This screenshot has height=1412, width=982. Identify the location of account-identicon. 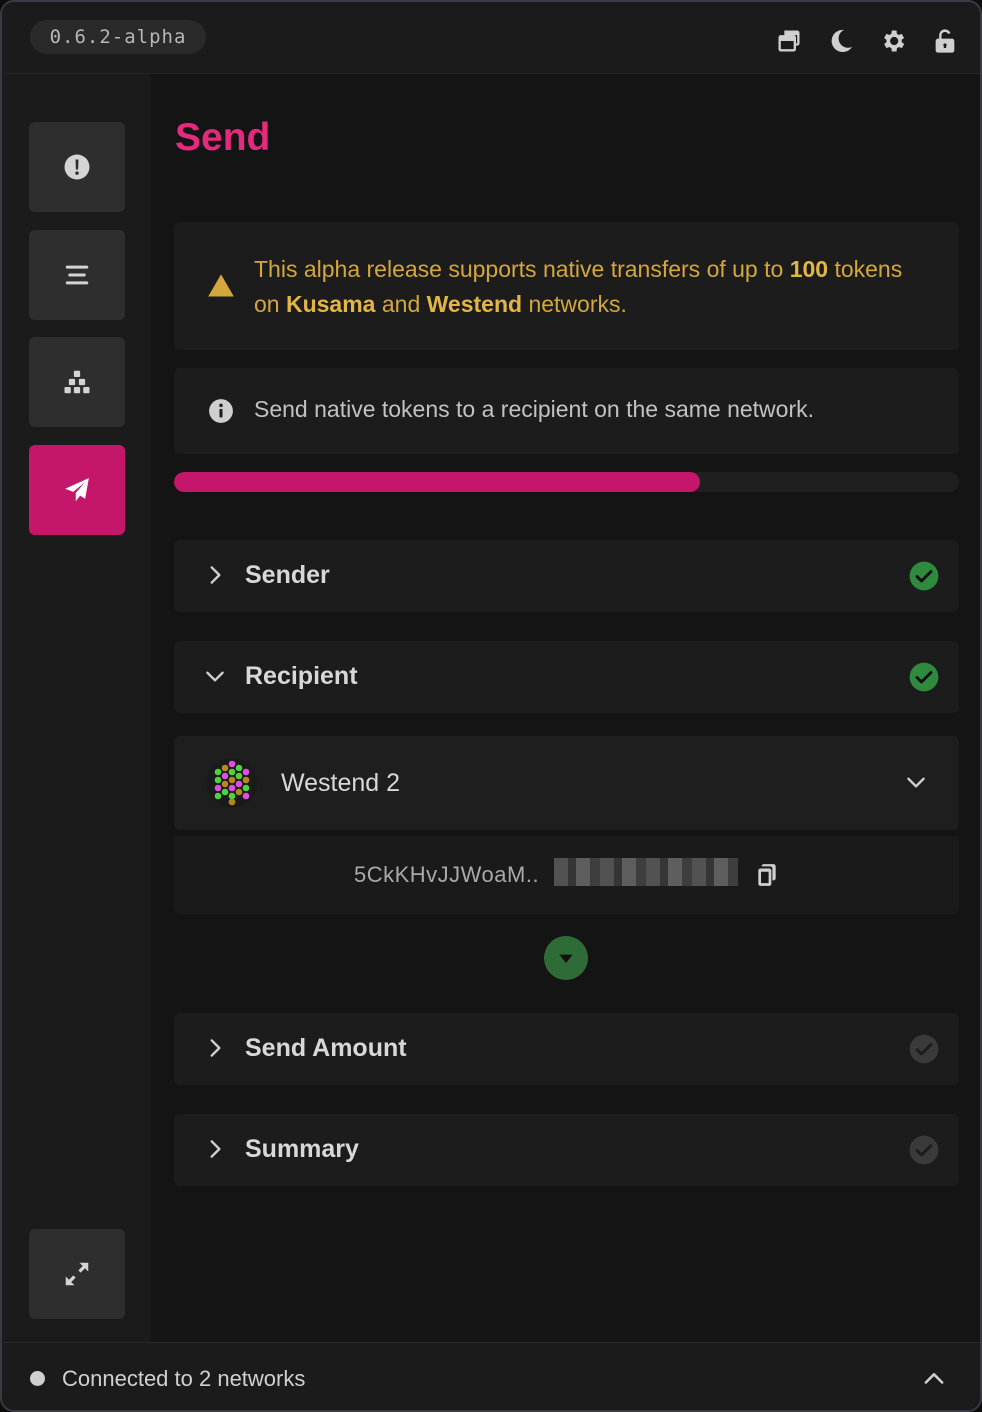
(232, 783).